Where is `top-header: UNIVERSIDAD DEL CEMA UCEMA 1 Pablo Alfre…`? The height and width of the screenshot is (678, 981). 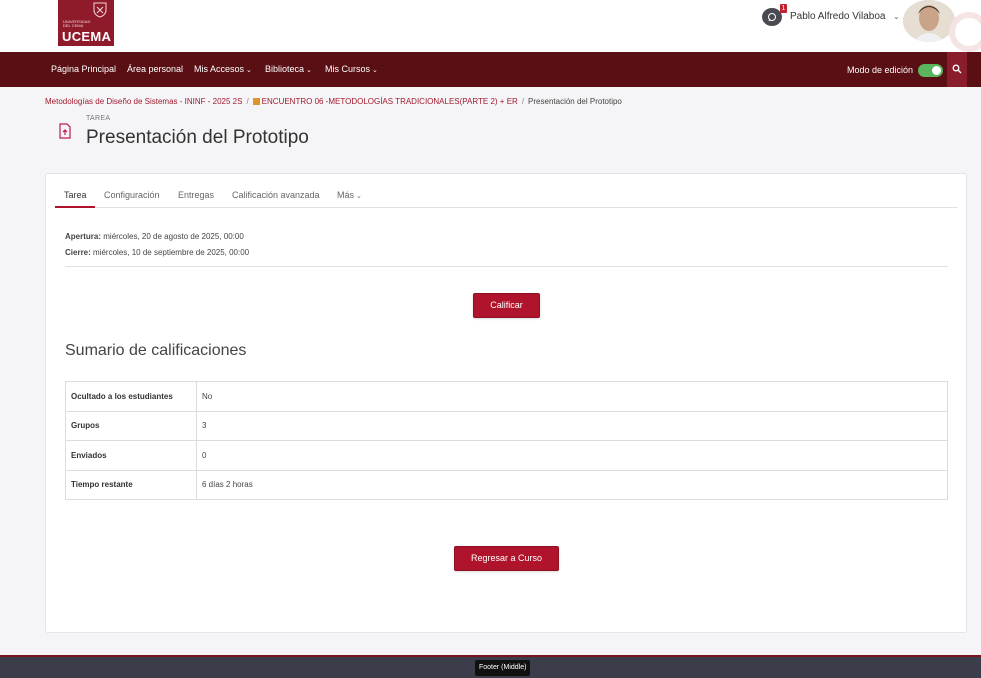
top-header: UNIVERSIDAD DEL CEMA UCEMA 1 Pablo Alfre… is located at coordinates (490, 26).